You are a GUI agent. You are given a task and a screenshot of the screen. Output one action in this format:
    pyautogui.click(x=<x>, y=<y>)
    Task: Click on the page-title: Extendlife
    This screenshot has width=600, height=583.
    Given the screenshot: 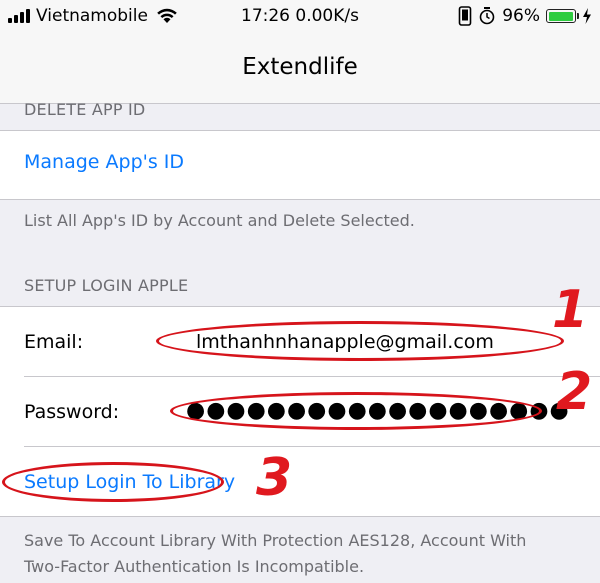 What is the action you would take?
    pyautogui.click(x=300, y=67)
    